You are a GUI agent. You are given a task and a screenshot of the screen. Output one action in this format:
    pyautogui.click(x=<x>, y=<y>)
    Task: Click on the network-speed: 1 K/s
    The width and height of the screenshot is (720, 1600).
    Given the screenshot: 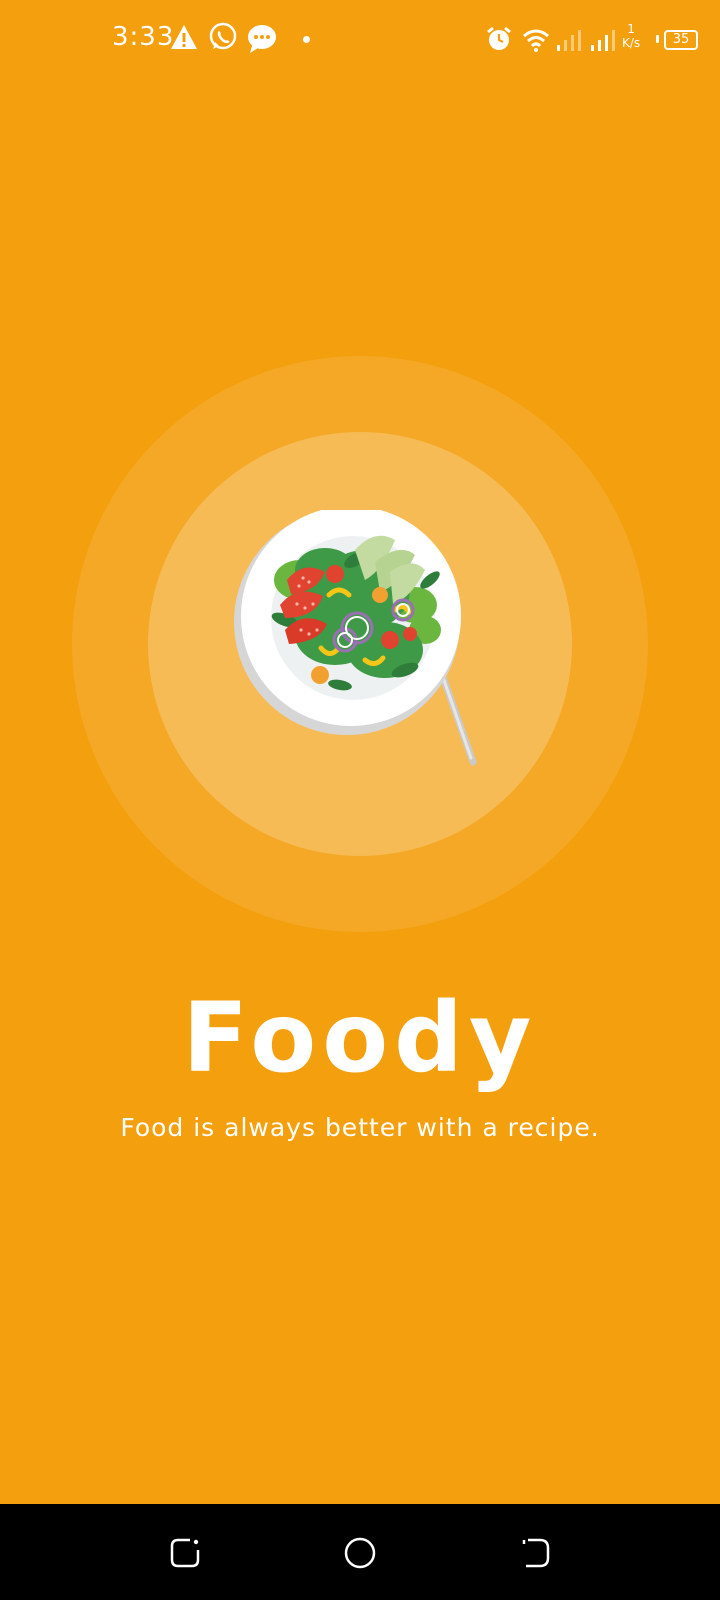 What is the action you would take?
    pyautogui.click(x=631, y=36)
    